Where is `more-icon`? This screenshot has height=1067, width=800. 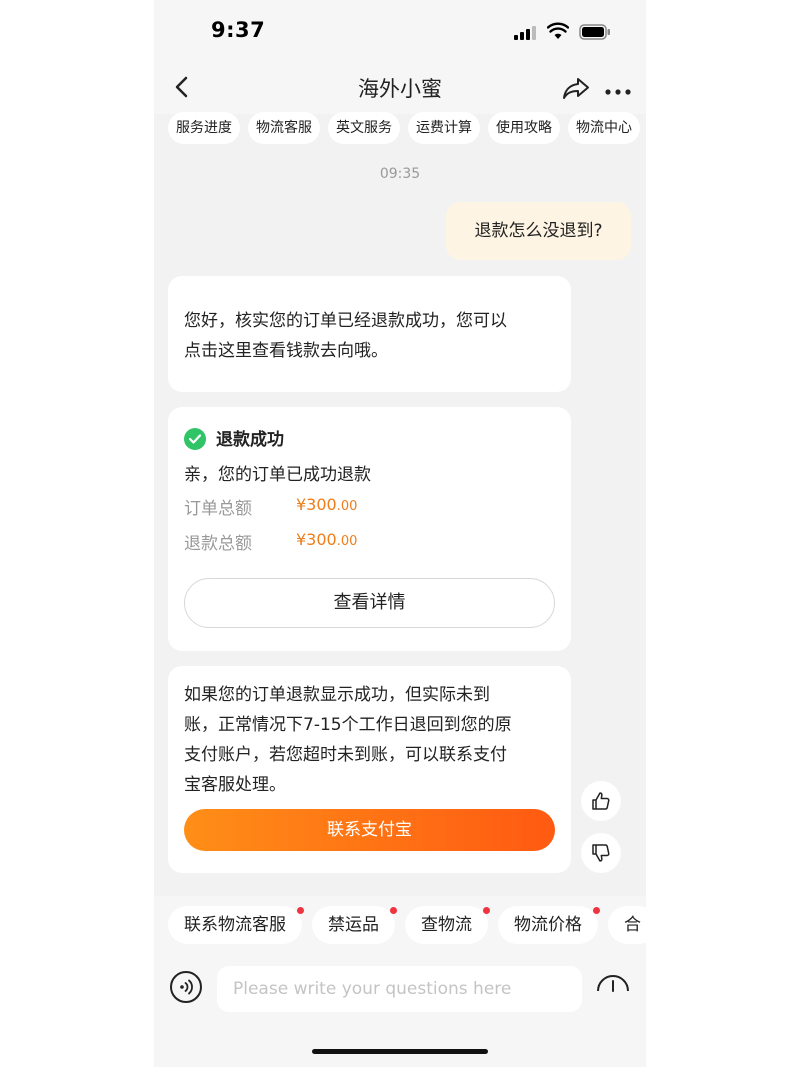
more-icon is located at coordinates (618, 88).